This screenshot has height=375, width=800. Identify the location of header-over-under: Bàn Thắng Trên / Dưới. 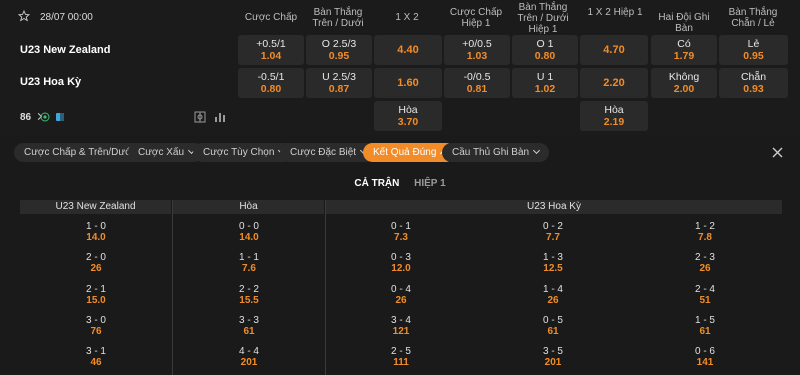
(338, 18).